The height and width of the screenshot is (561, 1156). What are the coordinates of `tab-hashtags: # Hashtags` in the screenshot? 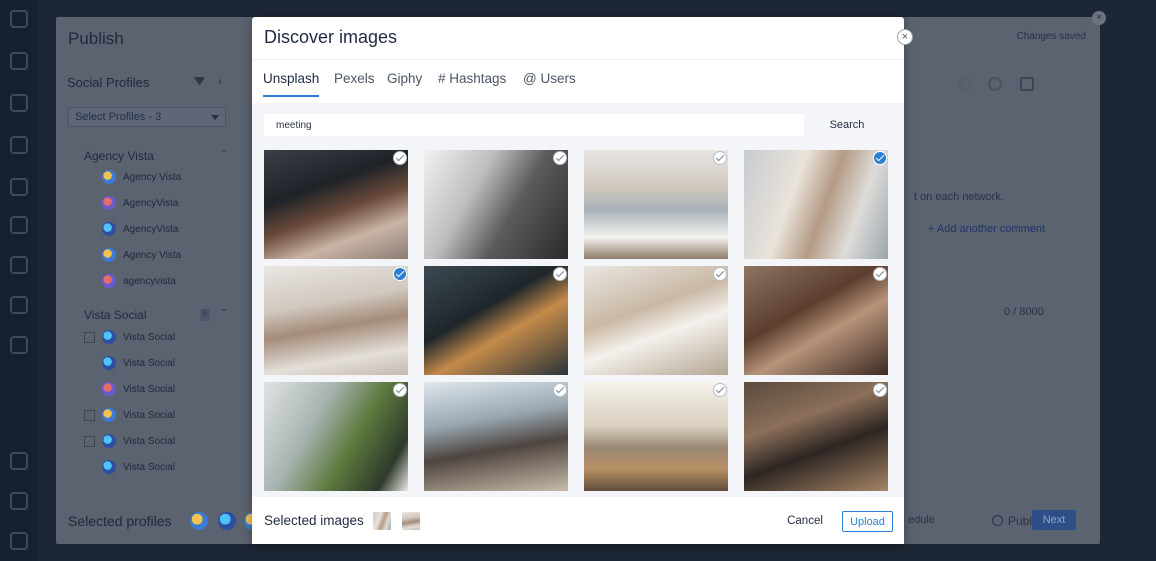 It's located at (472, 84).